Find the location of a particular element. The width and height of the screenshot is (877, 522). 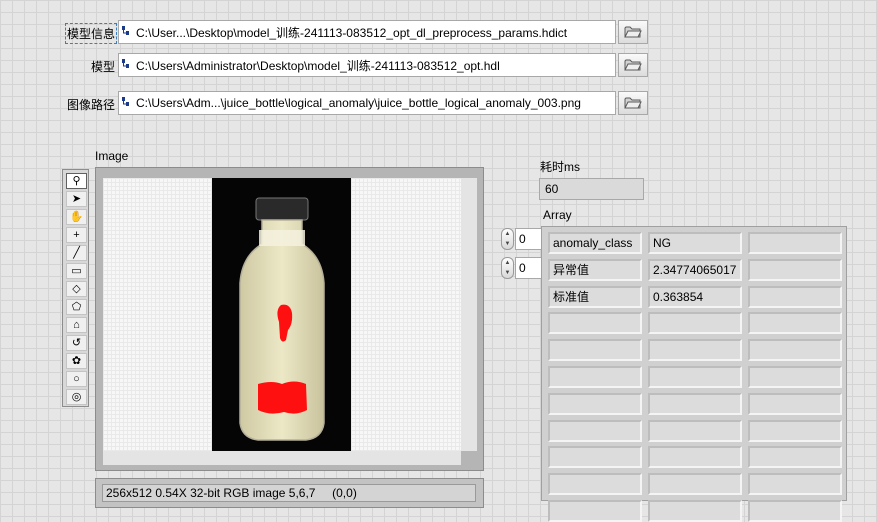

array-cell-r1-c1: 2.34774065017 is located at coordinates (695, 269).